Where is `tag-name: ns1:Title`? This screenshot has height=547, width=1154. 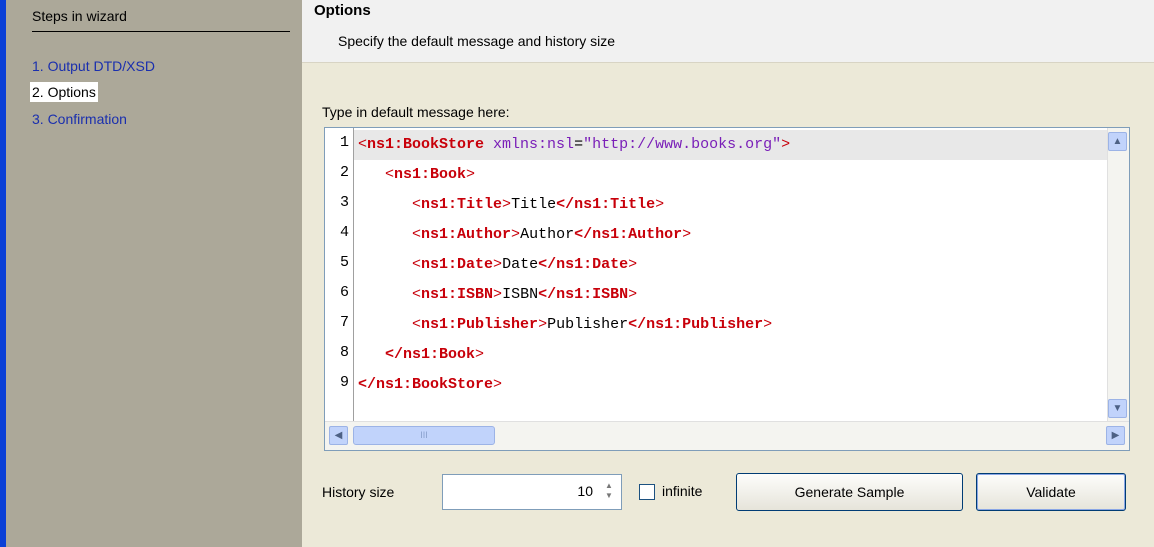 tag-name: ns1:Title is located at coordinates (462, 204).